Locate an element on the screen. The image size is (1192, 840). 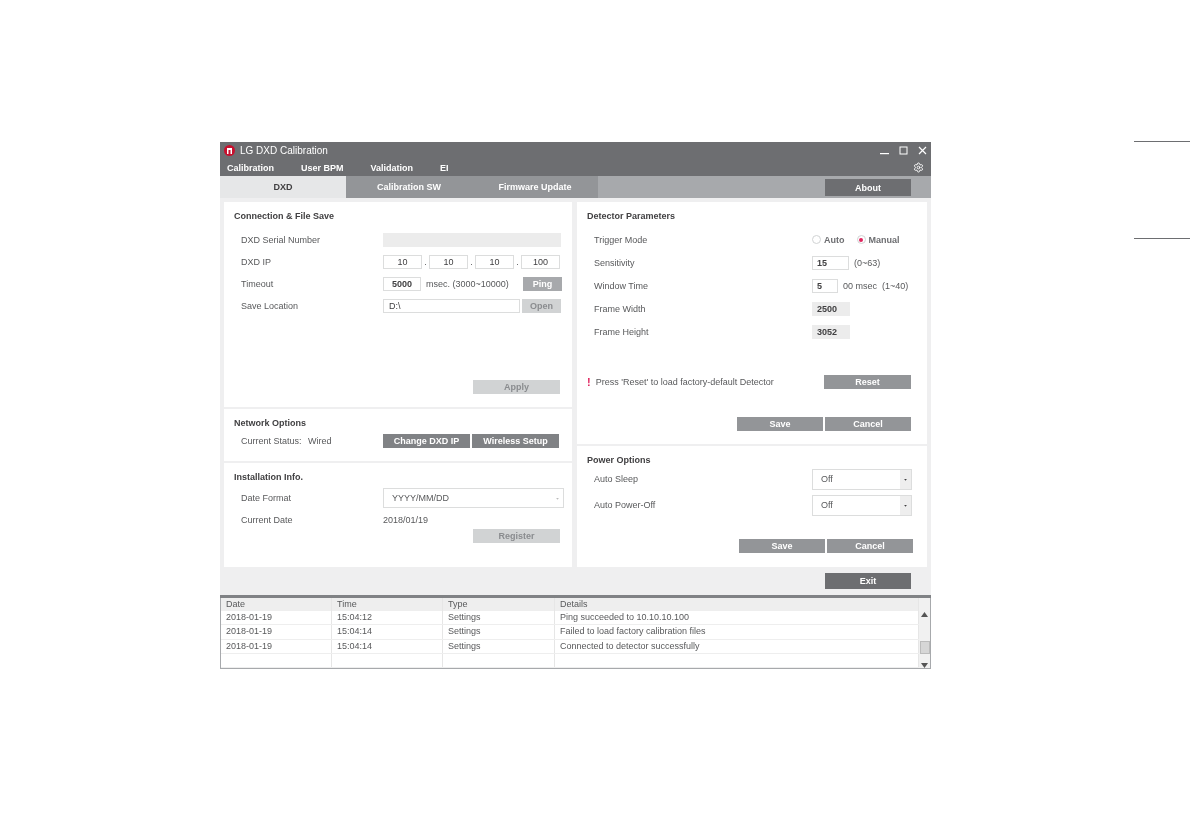
radio-label: Manual is located at coordinates (884, 239).